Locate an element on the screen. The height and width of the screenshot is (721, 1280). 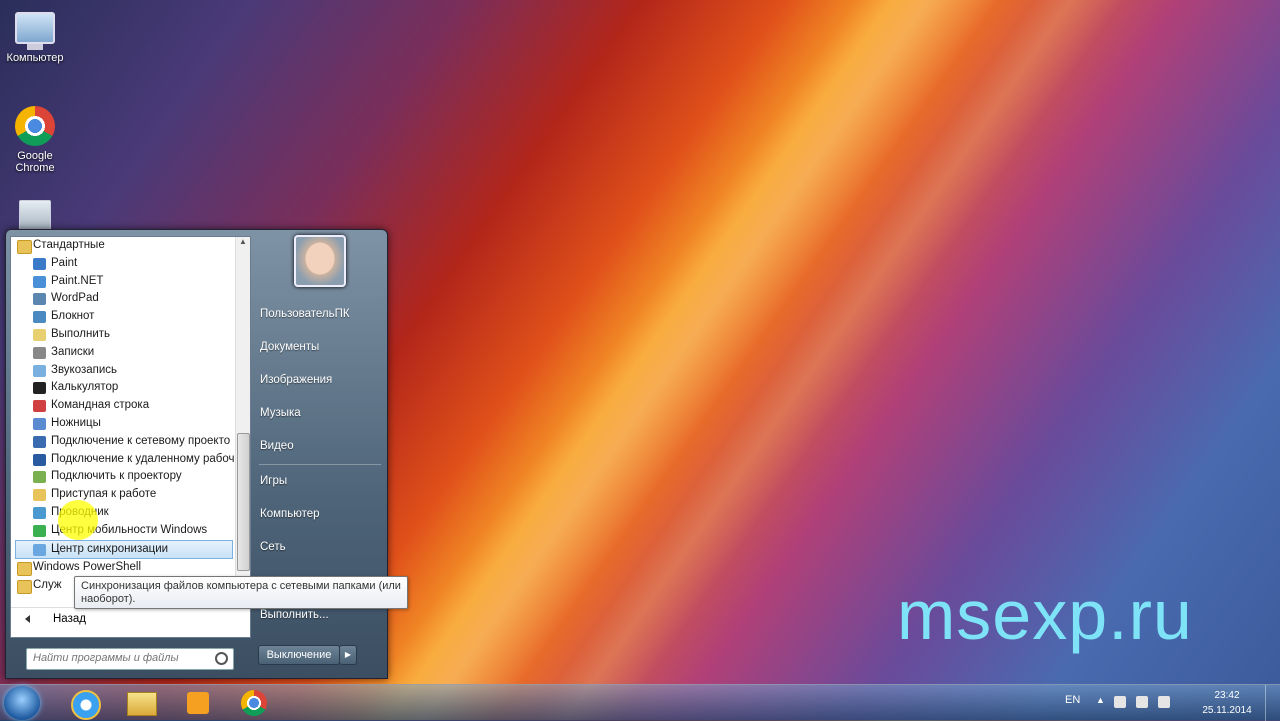
network-projector-icon is located at coordinates (39, 441).